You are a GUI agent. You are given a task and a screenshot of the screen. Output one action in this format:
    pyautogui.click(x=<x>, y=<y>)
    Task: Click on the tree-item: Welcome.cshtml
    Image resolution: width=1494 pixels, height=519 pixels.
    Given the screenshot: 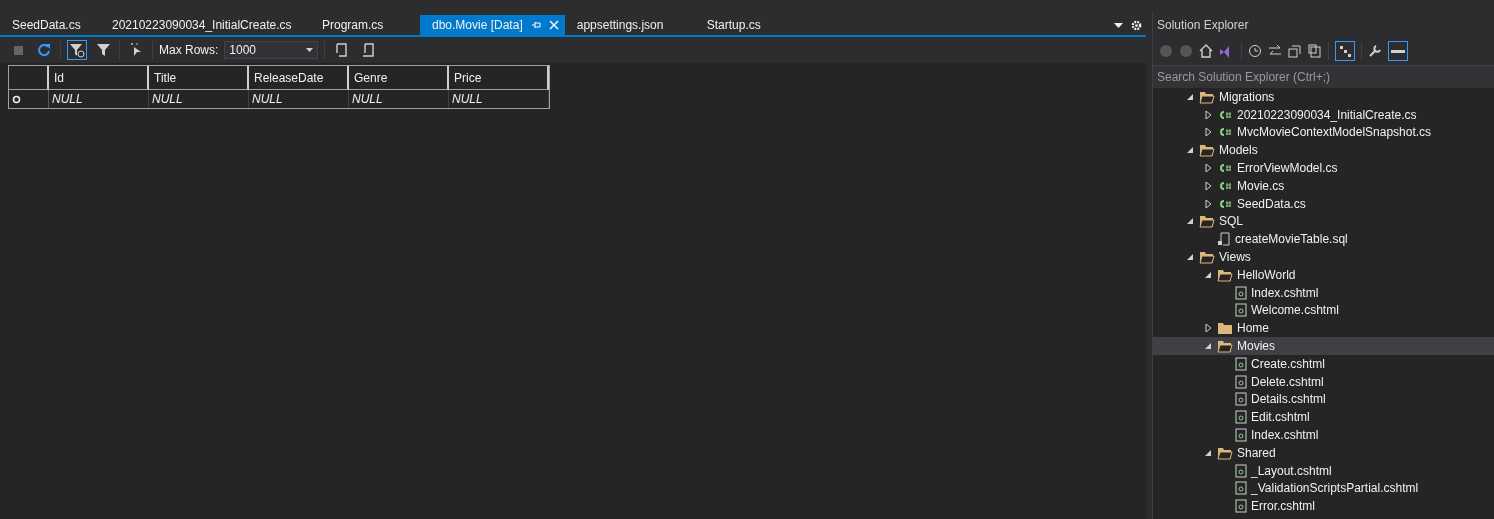 What is the action you would take?
    pyautogui.click(x=1323, y=310)
    